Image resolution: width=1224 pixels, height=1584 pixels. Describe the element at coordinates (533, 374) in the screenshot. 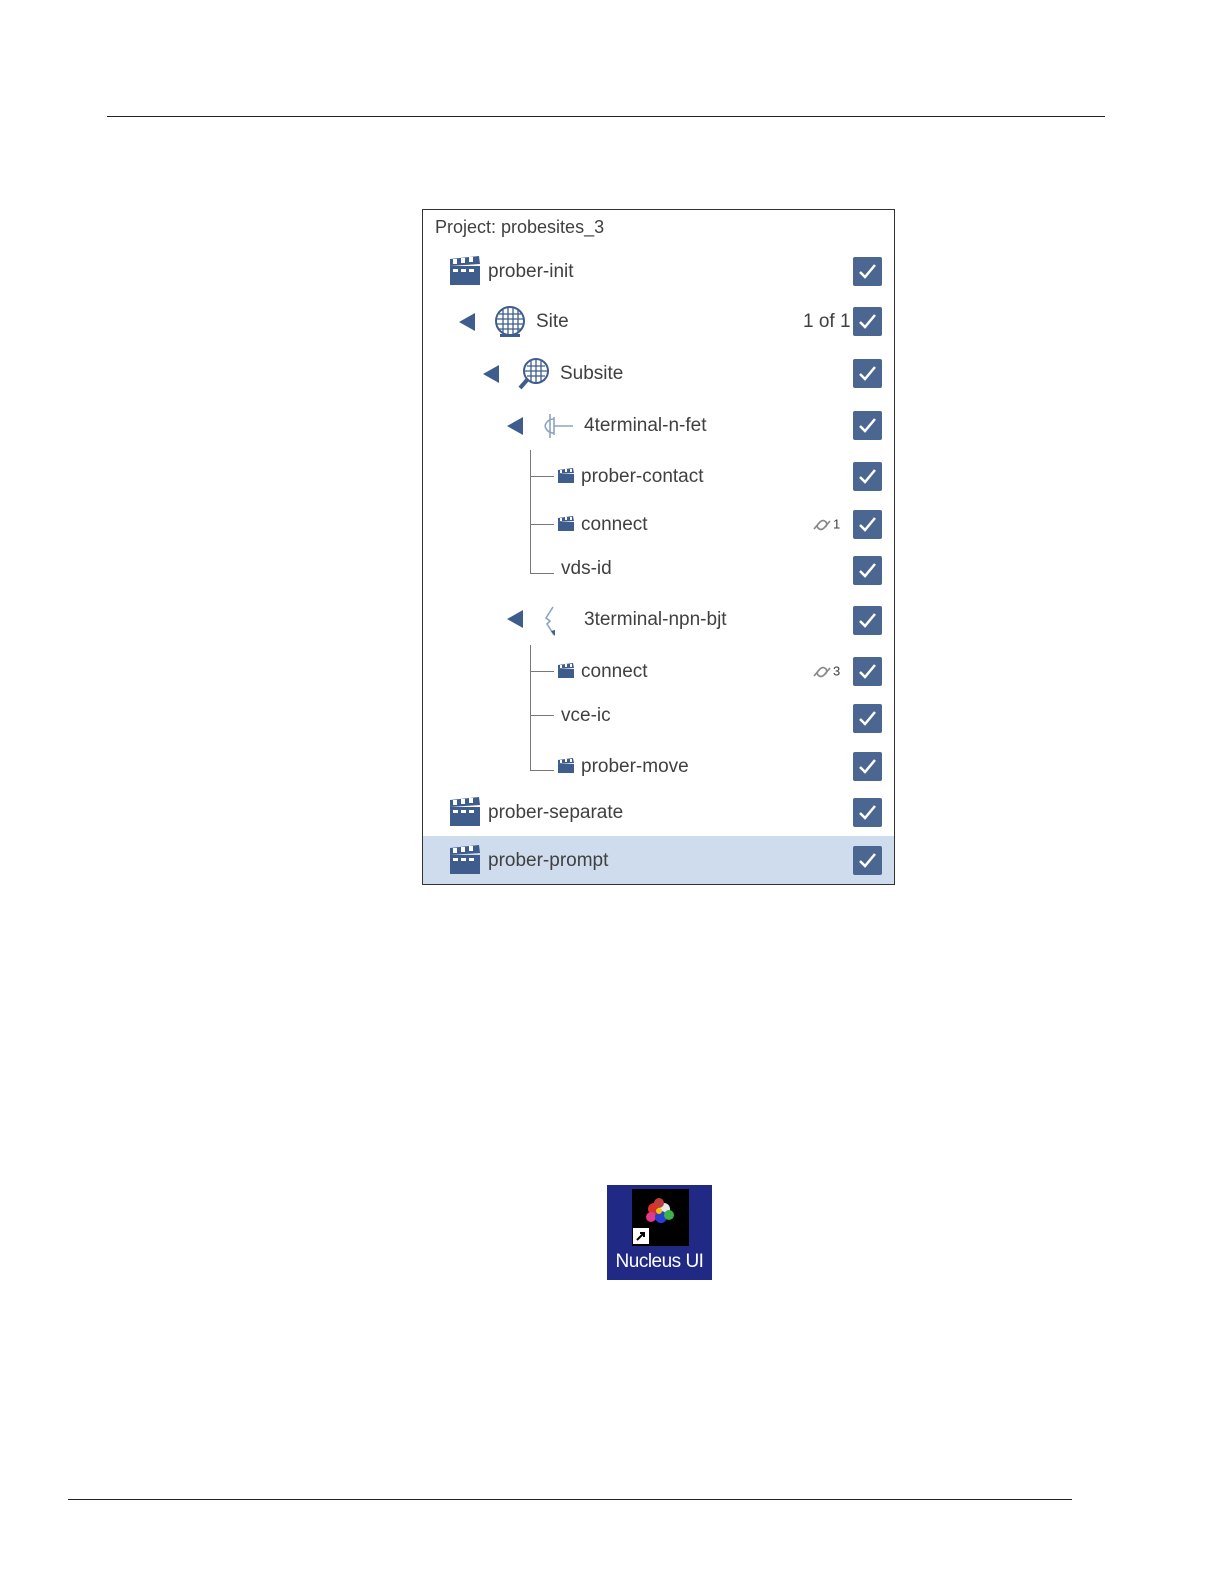

I see `subsite-magnifier-icon` at that location.